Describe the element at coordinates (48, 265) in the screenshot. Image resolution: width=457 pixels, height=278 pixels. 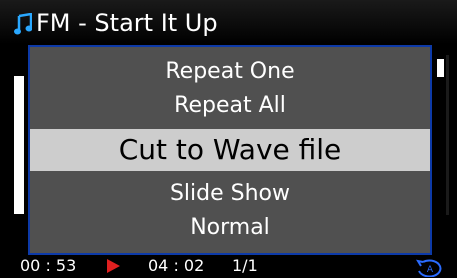
I see `elapsed-time: 00 : 53` at that location.